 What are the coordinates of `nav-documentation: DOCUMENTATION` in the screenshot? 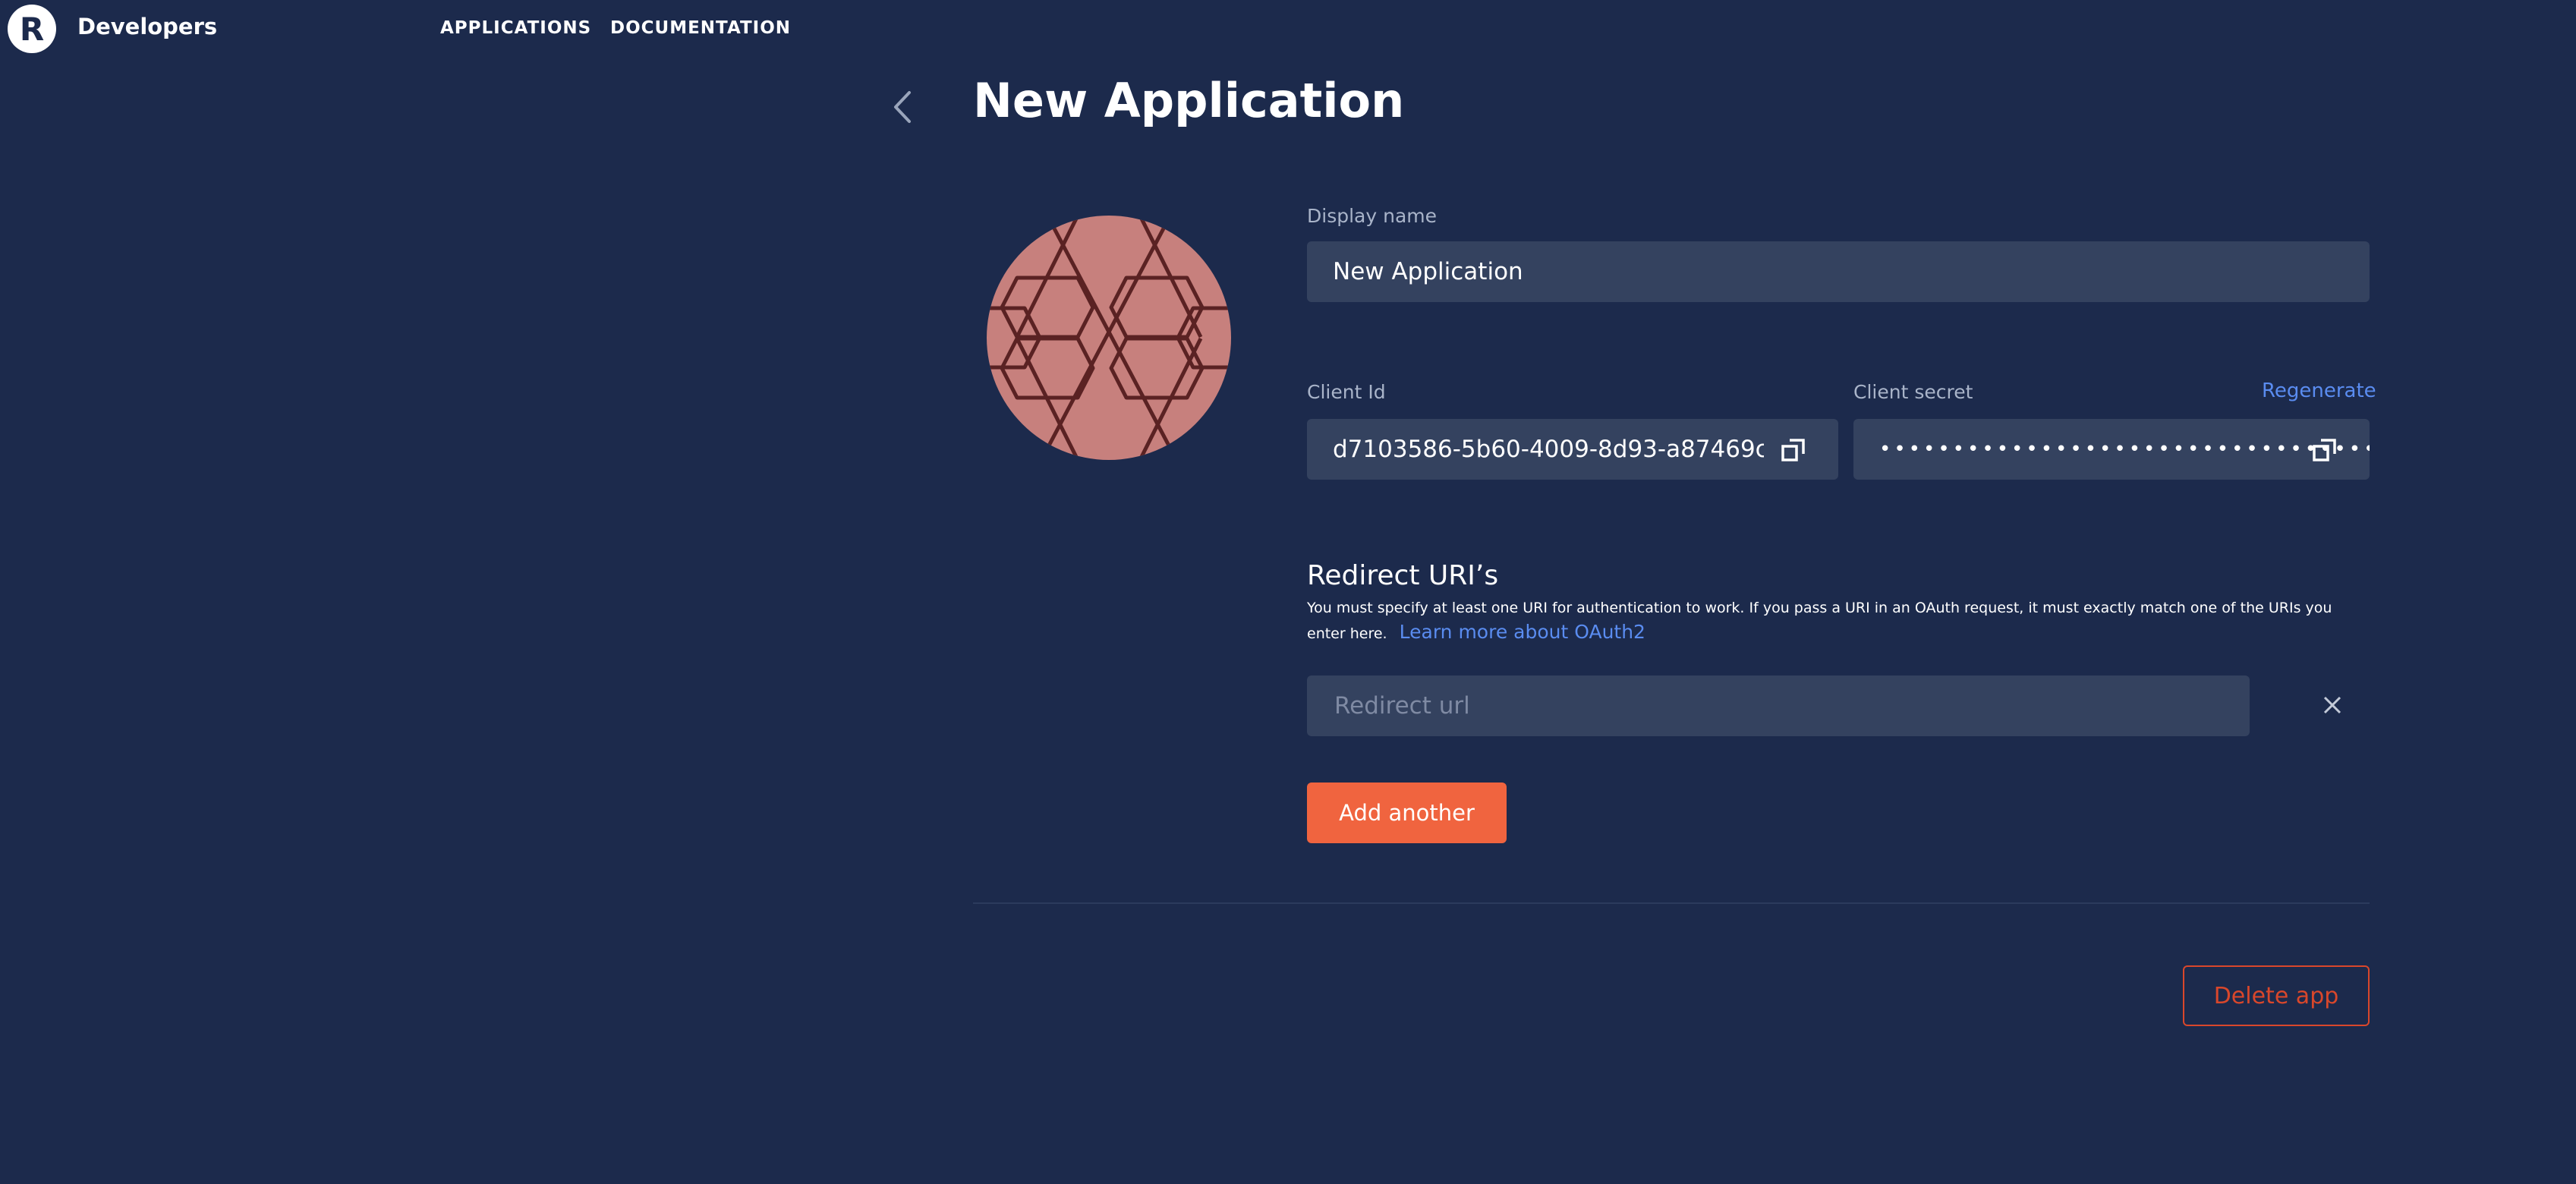 It's located at (700, 28).